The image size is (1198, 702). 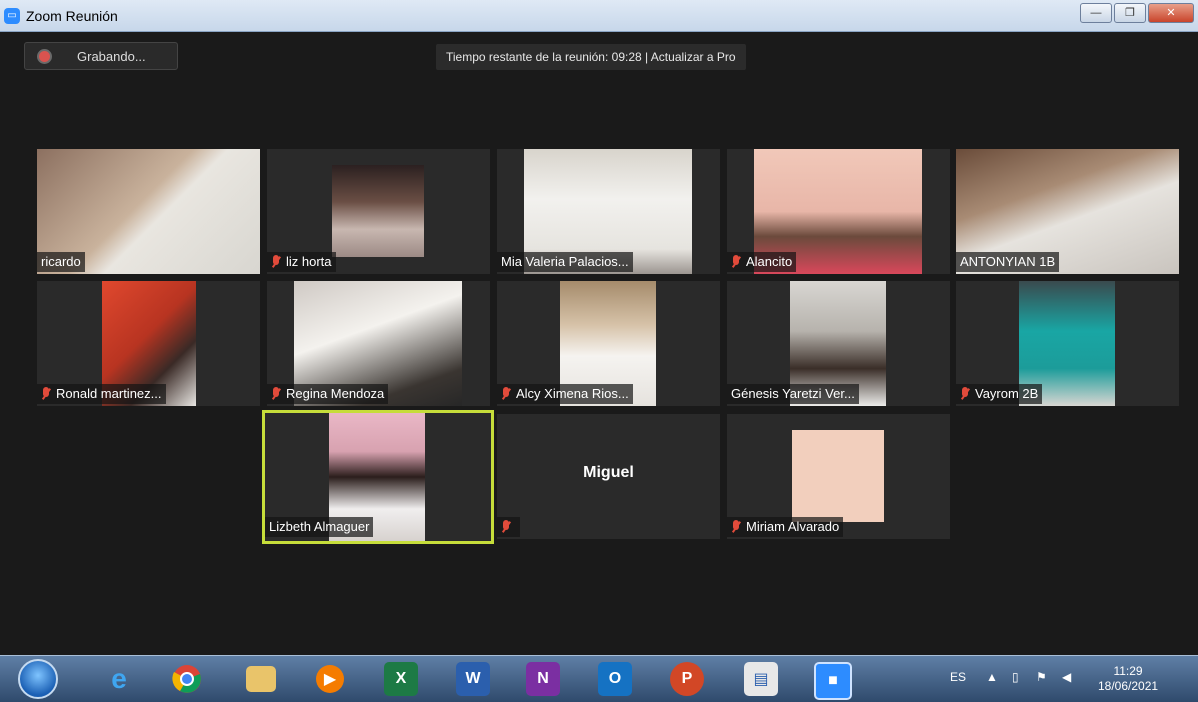 What do you see at coordinates (401, 679) in the screenshot?
I see `excel-icon: X` at bounding box center [401, 679].